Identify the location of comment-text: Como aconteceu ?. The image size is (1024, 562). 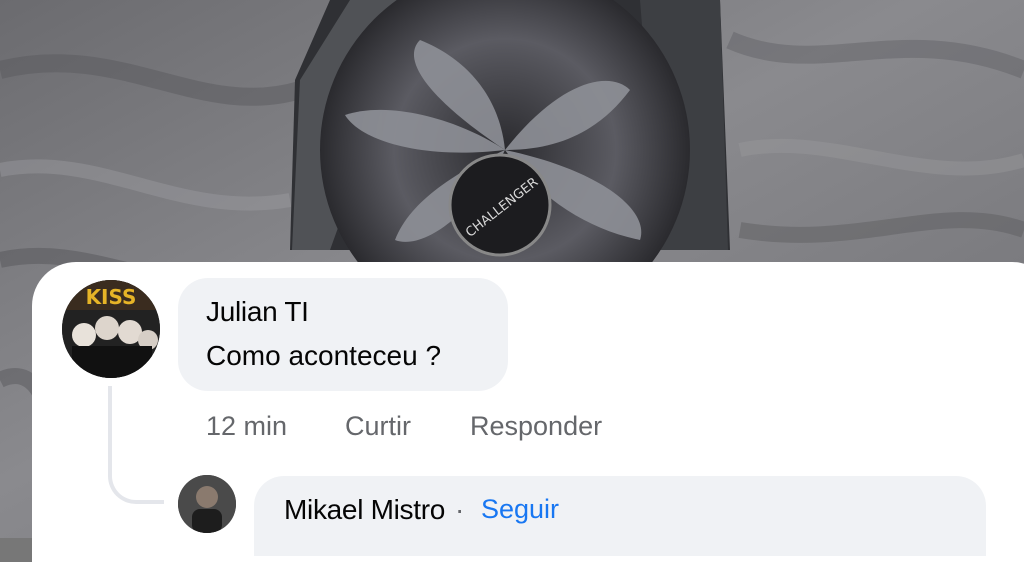
(324, 355).